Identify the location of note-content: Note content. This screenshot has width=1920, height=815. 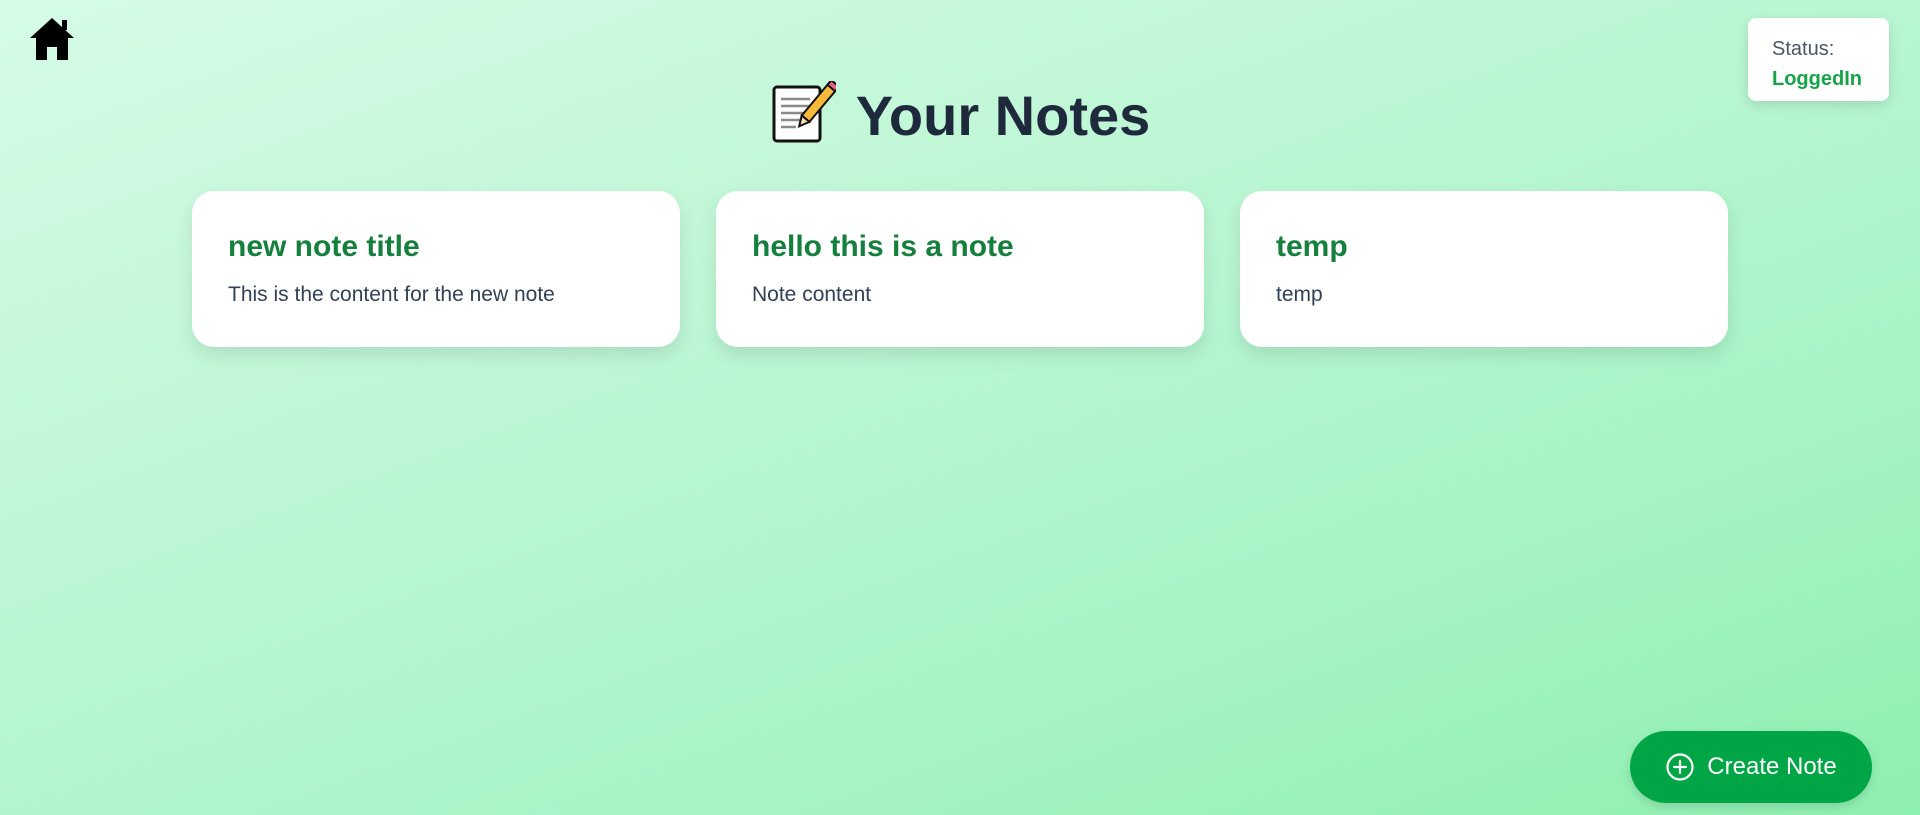
(812, 294).